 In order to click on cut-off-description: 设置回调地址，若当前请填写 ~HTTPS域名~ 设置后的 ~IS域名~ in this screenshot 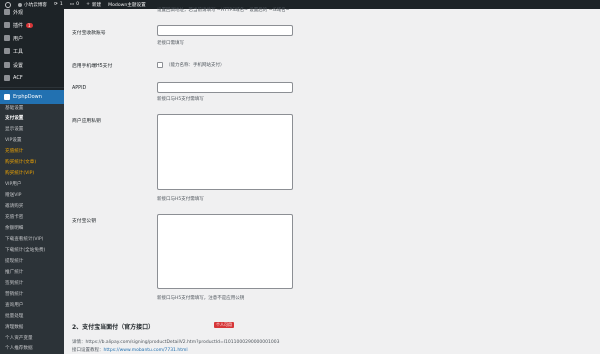, I will do `click(223, 10)`.